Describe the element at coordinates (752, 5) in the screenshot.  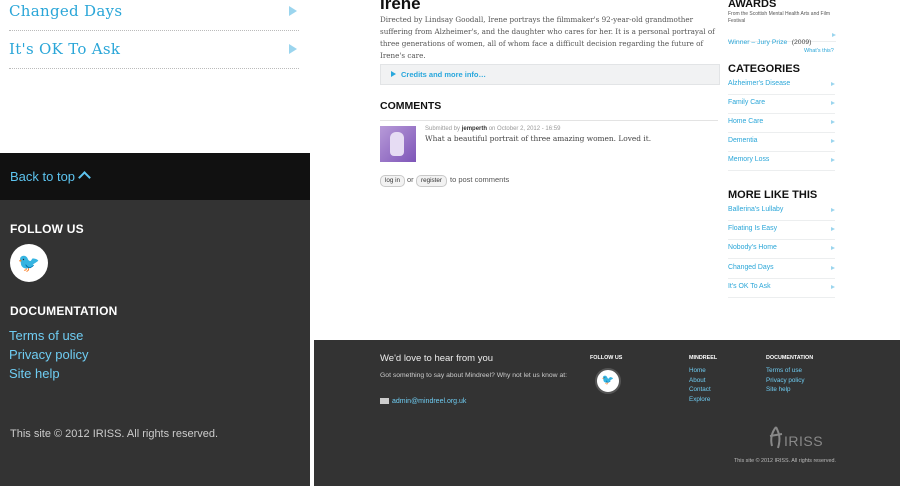
I see `awards-heading: AWARDS` at that location.